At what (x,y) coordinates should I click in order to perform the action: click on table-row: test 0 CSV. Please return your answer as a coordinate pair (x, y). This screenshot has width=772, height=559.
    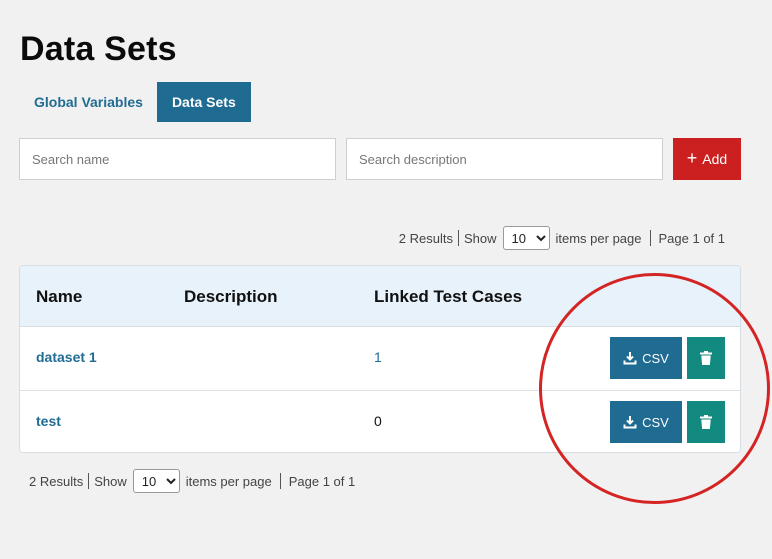
    Looking at the image, I should click on (380, 421).